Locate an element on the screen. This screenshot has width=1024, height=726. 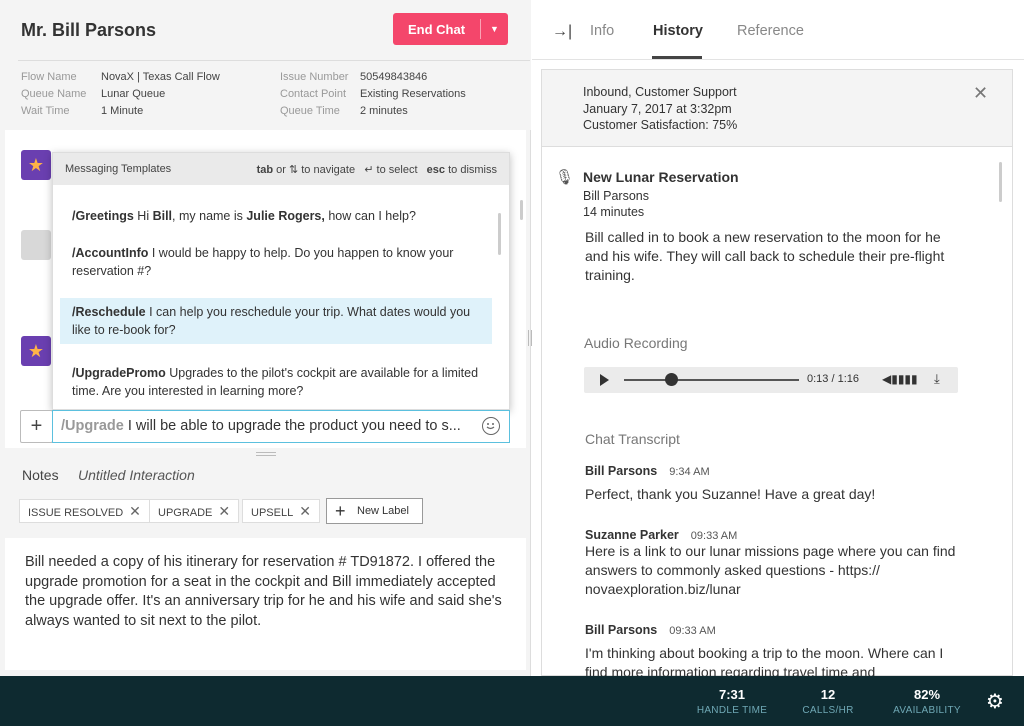
stat-value: 12 is located at coordinates (828, 694).